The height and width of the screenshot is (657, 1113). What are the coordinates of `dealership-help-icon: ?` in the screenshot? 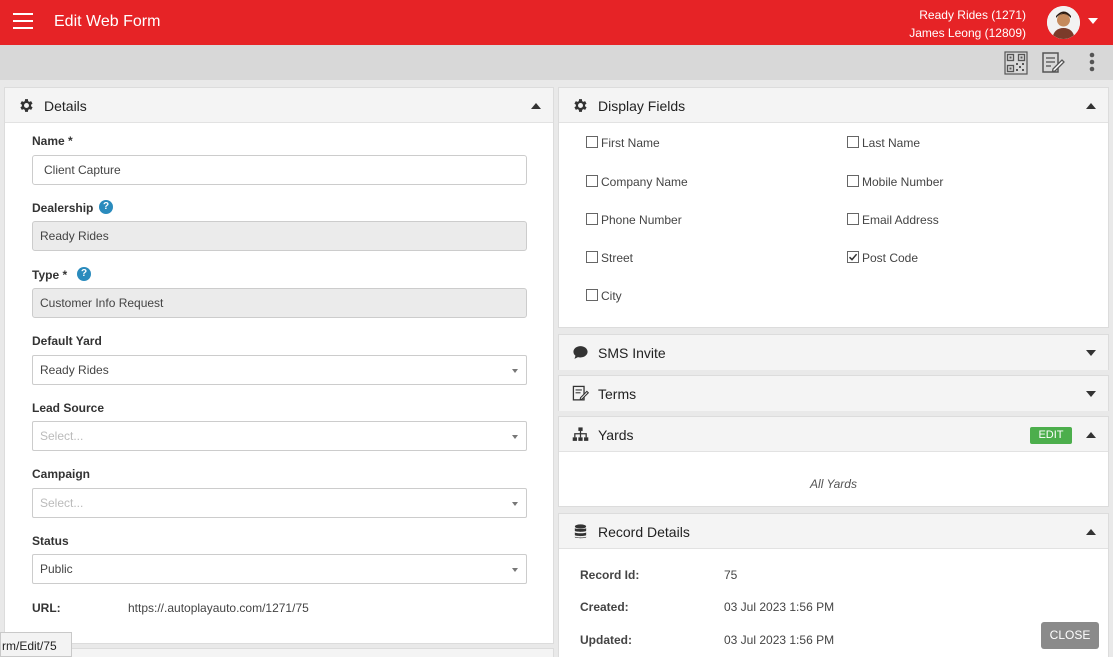 It's located at (106, 207).